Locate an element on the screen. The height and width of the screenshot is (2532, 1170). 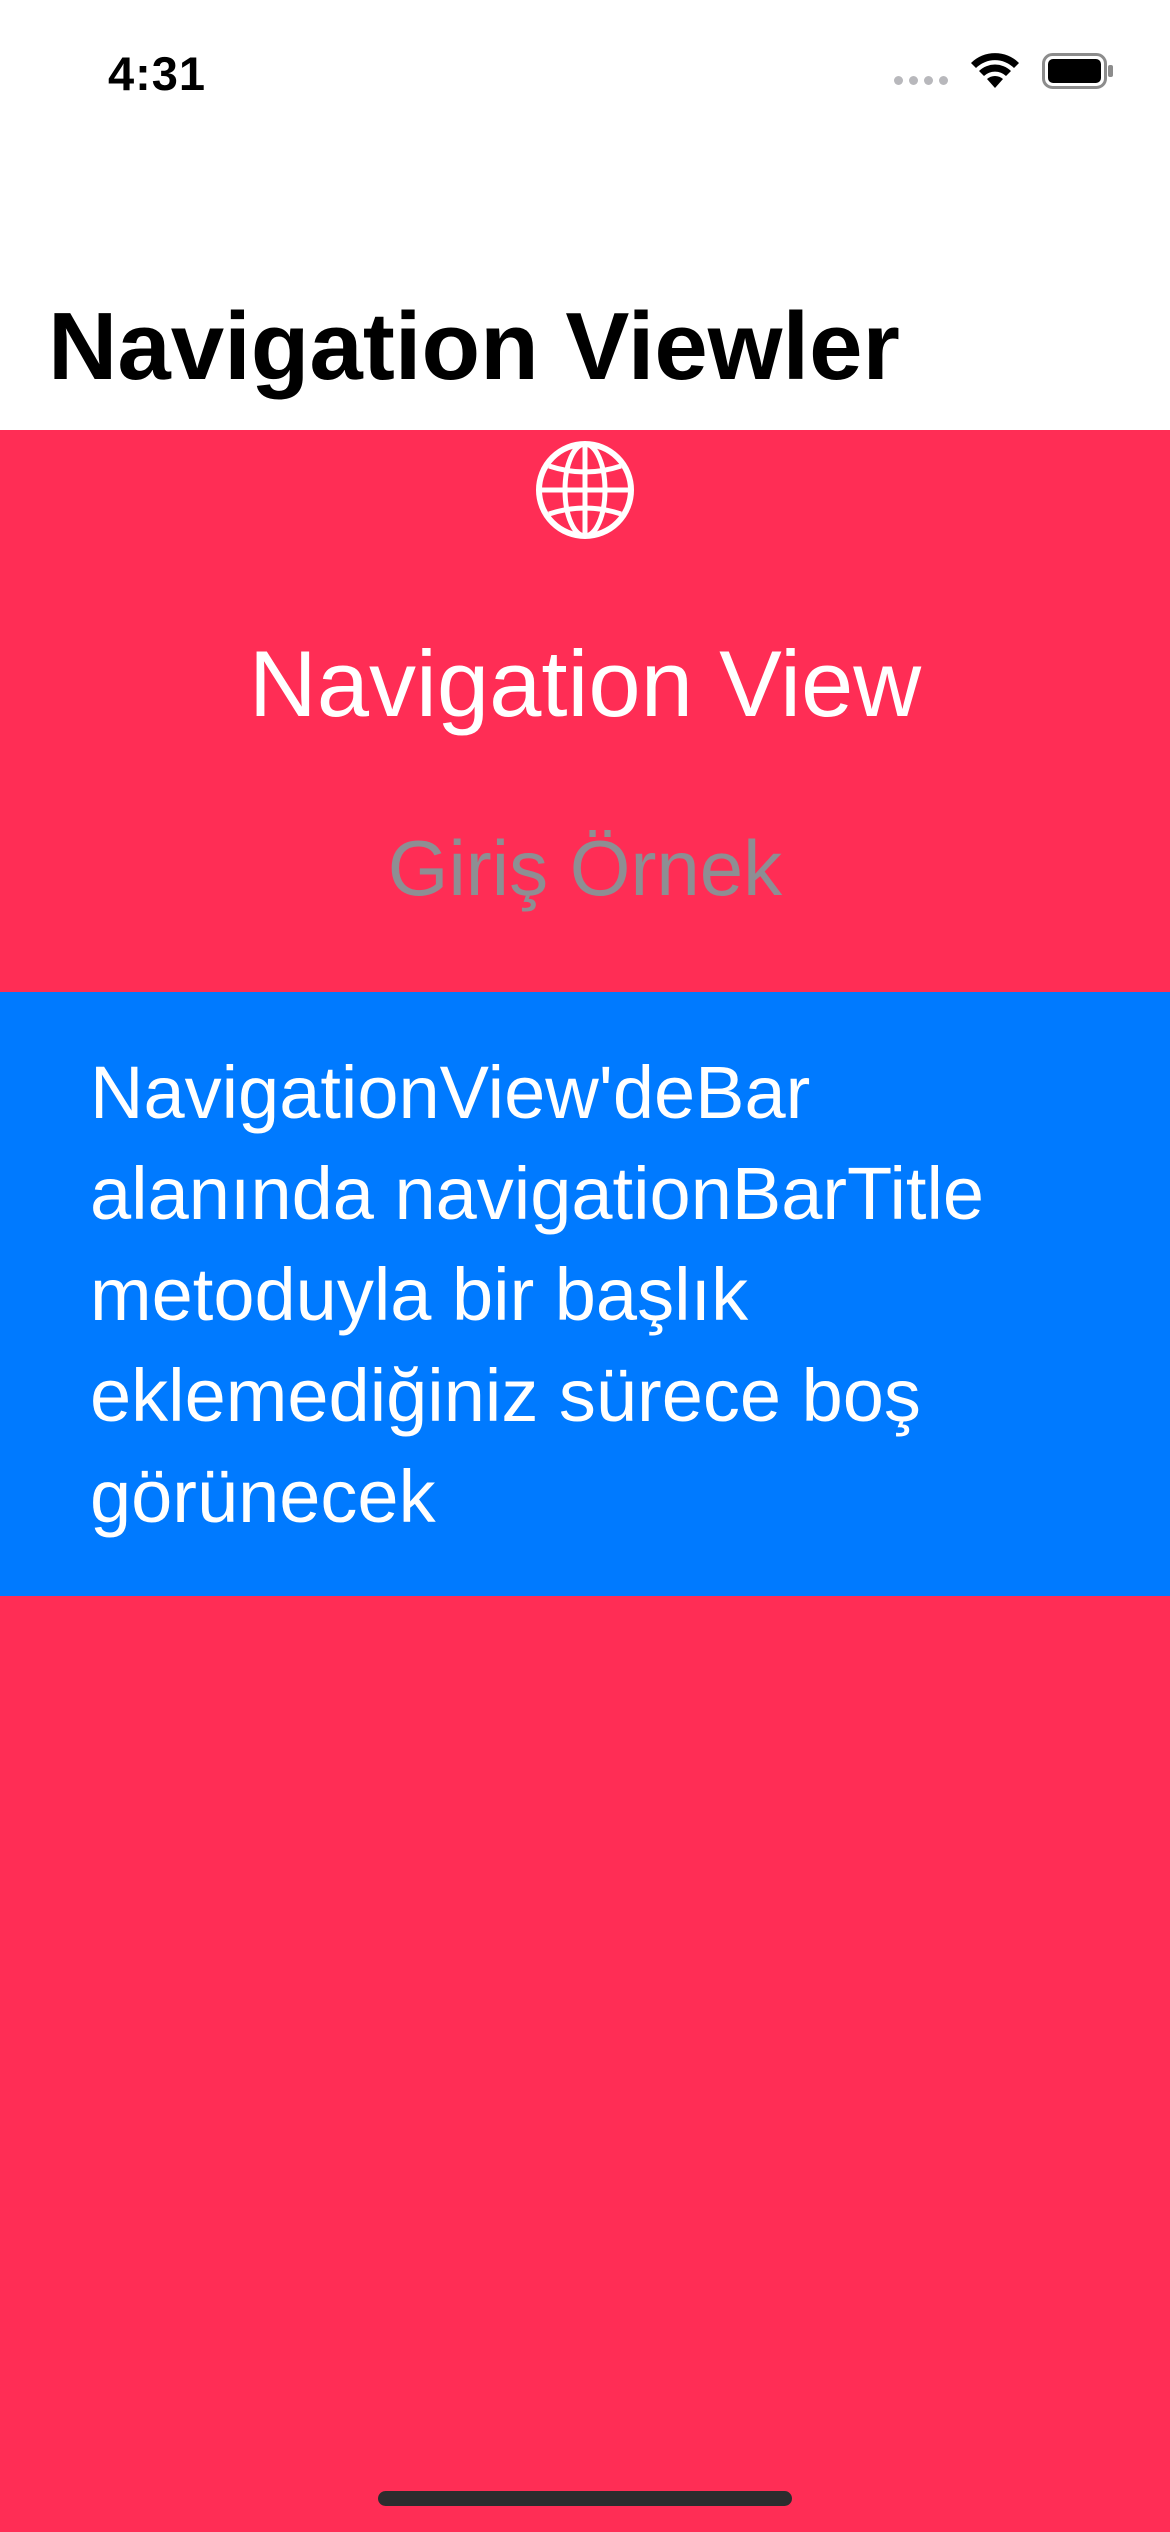
subtitle: Giriş Örnek is located at coordinates (585, 868).